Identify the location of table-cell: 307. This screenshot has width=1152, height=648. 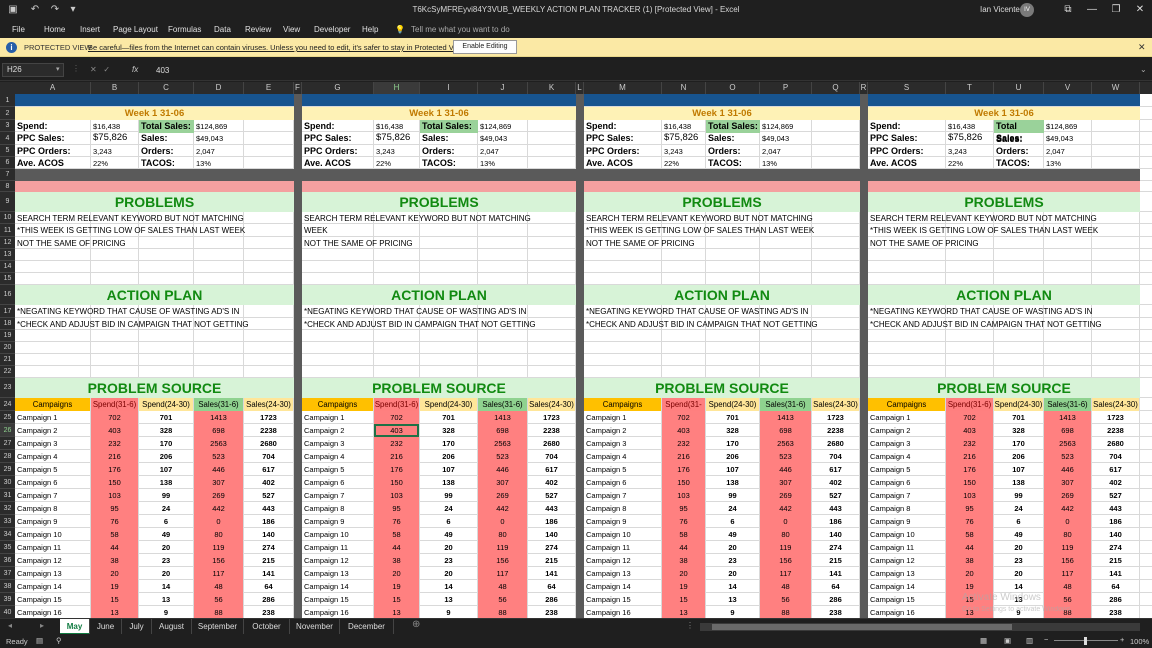
(502, 482).